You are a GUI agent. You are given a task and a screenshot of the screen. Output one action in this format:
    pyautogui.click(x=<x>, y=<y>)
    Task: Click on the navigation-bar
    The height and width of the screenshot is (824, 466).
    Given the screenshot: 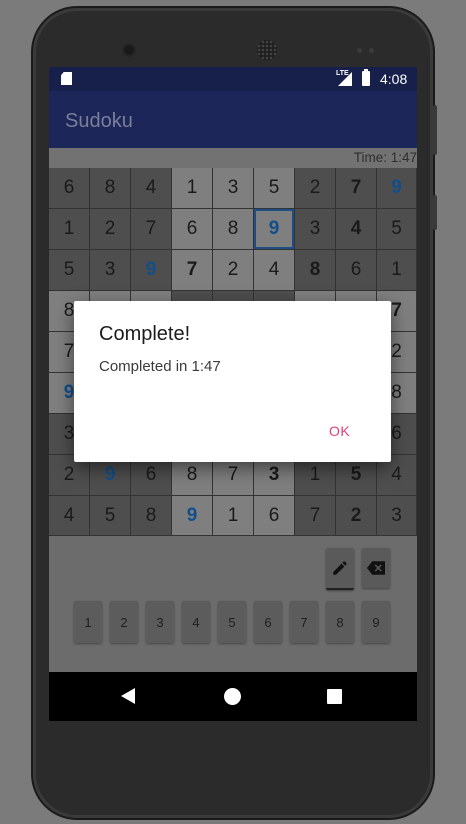 What is the action you would take?
    pyautogui.click(x=233, y=696)
    